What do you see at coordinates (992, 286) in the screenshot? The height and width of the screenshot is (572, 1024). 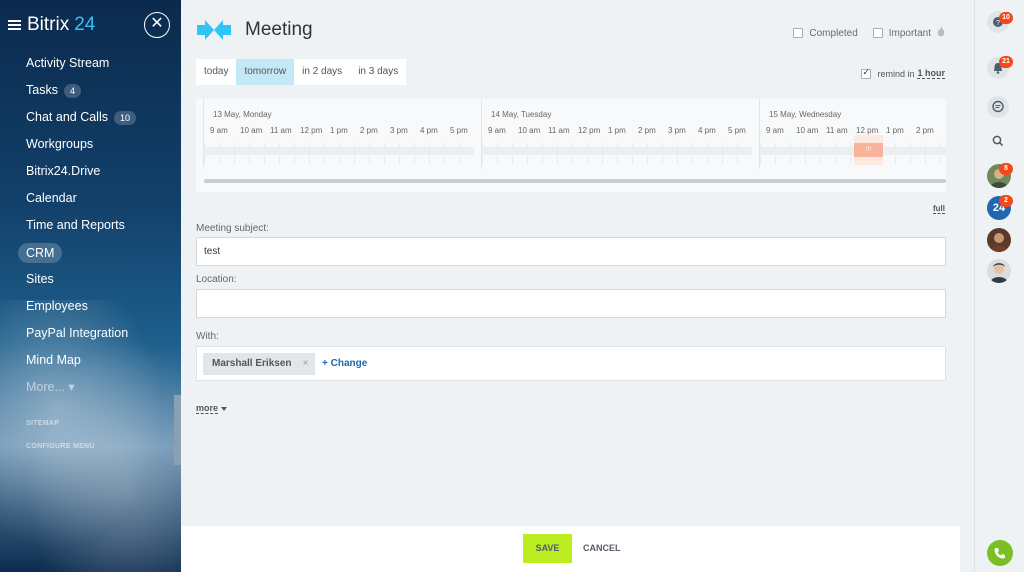 I see `right-toolbar: ? 10 21 8 24 2` at bounding box center [992, 286].